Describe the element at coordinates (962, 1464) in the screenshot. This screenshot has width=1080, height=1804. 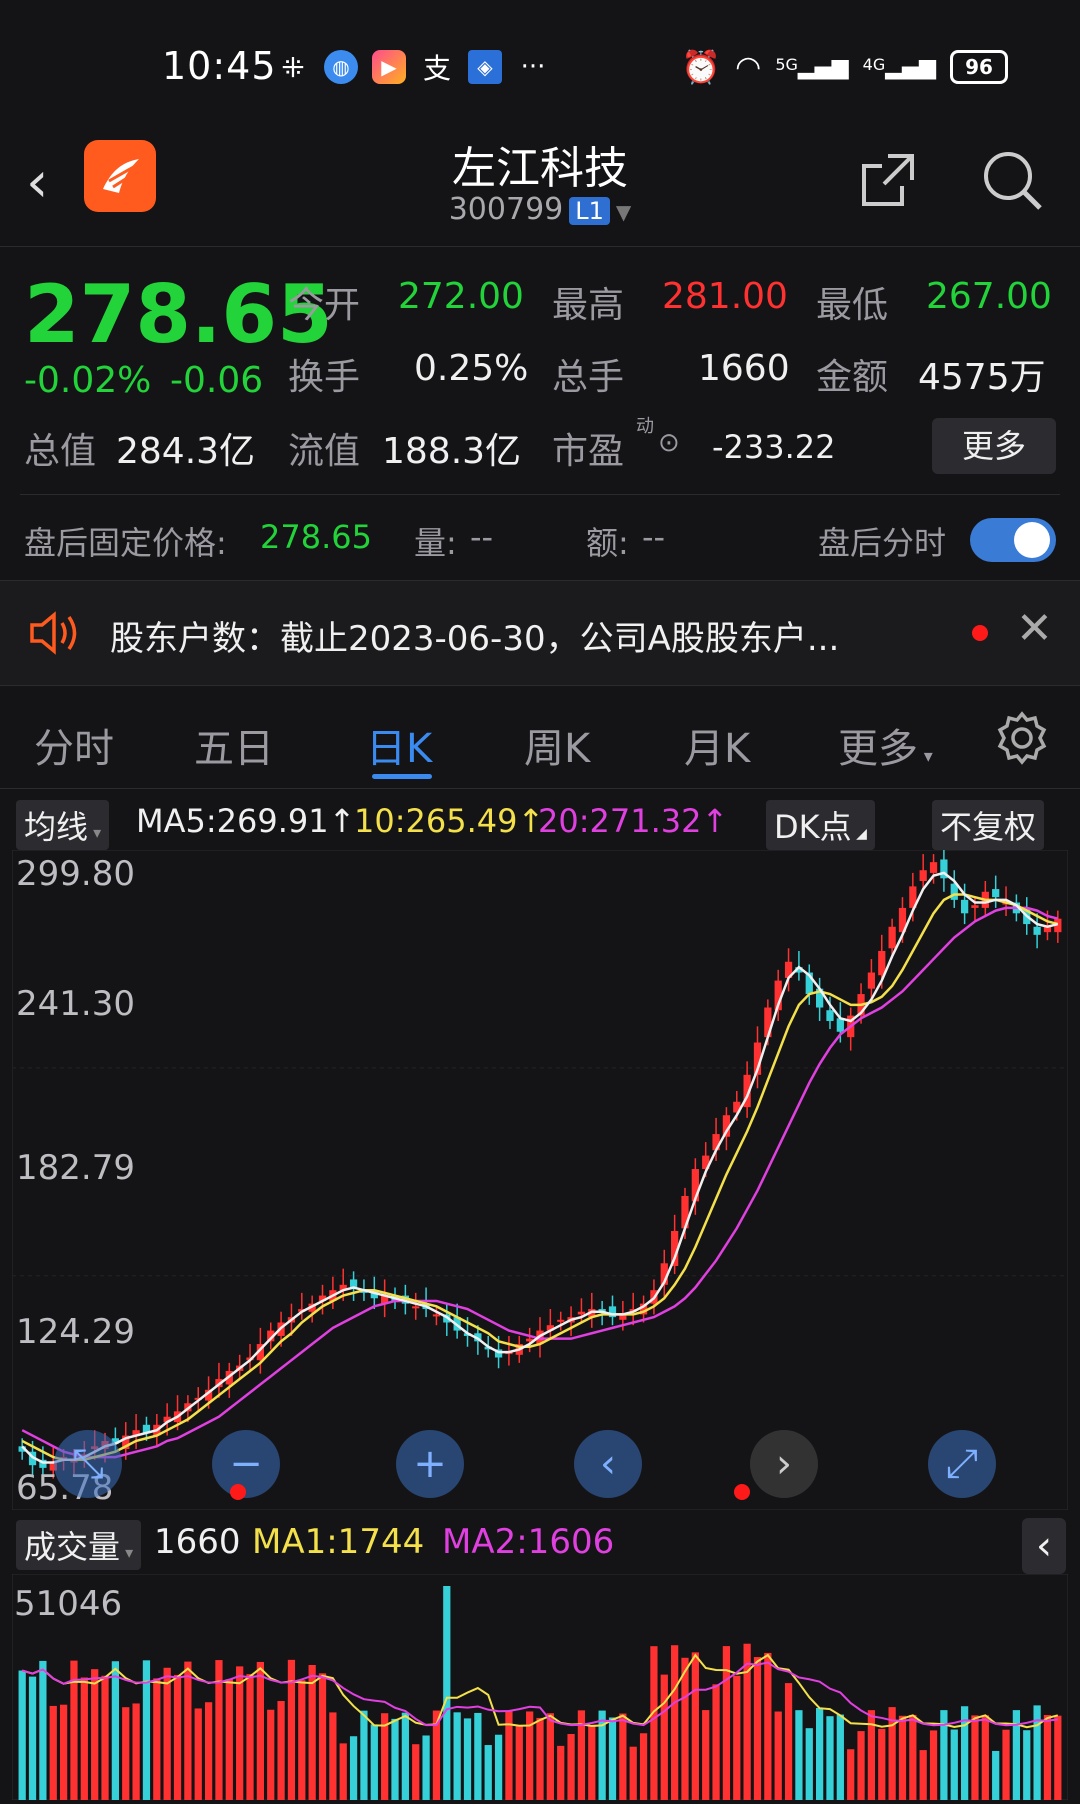
I see `fullscreen-button: ⤢` at that location.